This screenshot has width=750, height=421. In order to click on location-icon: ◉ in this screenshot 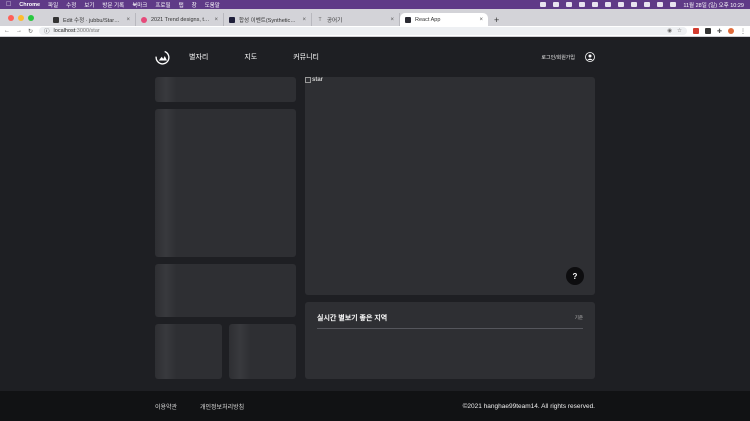, I will do `click(669, 31)`.